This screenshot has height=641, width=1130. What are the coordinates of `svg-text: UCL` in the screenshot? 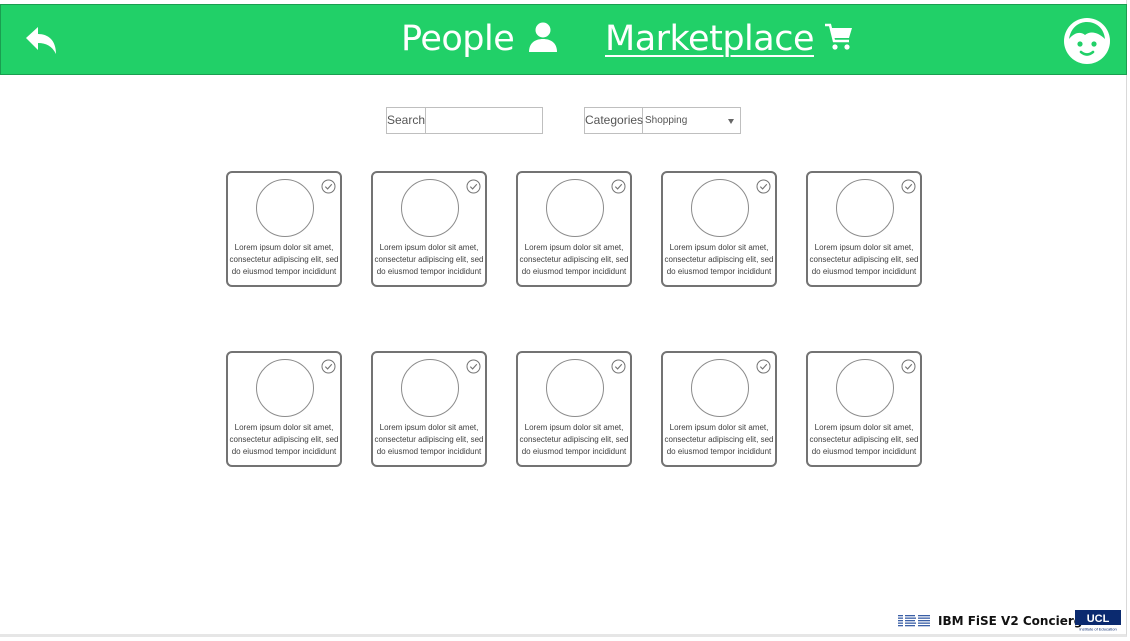 It's located at (1098, 619).